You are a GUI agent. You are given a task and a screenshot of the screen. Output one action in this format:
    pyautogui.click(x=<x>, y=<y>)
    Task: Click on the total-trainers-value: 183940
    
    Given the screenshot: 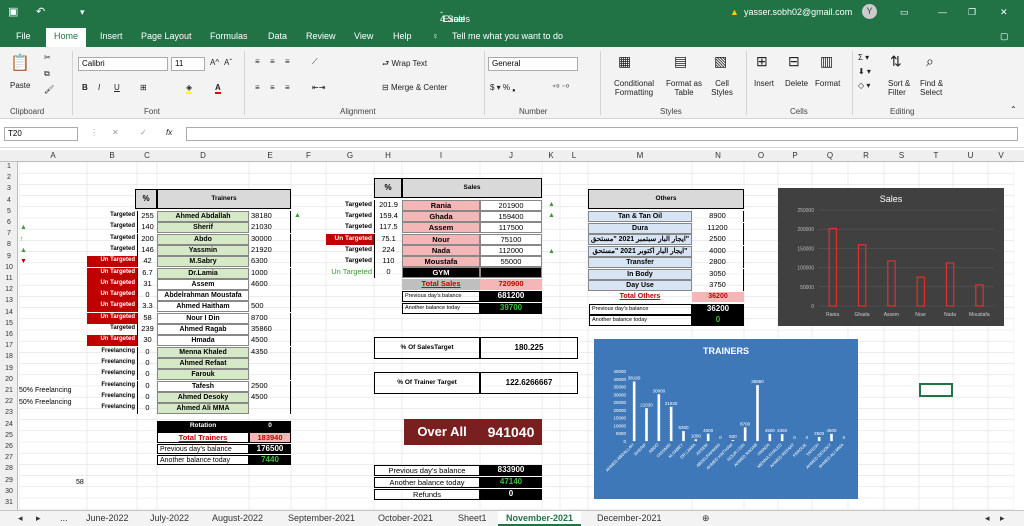 What is the action you would take?
    pyautogui.click(x=270, y=437)
    